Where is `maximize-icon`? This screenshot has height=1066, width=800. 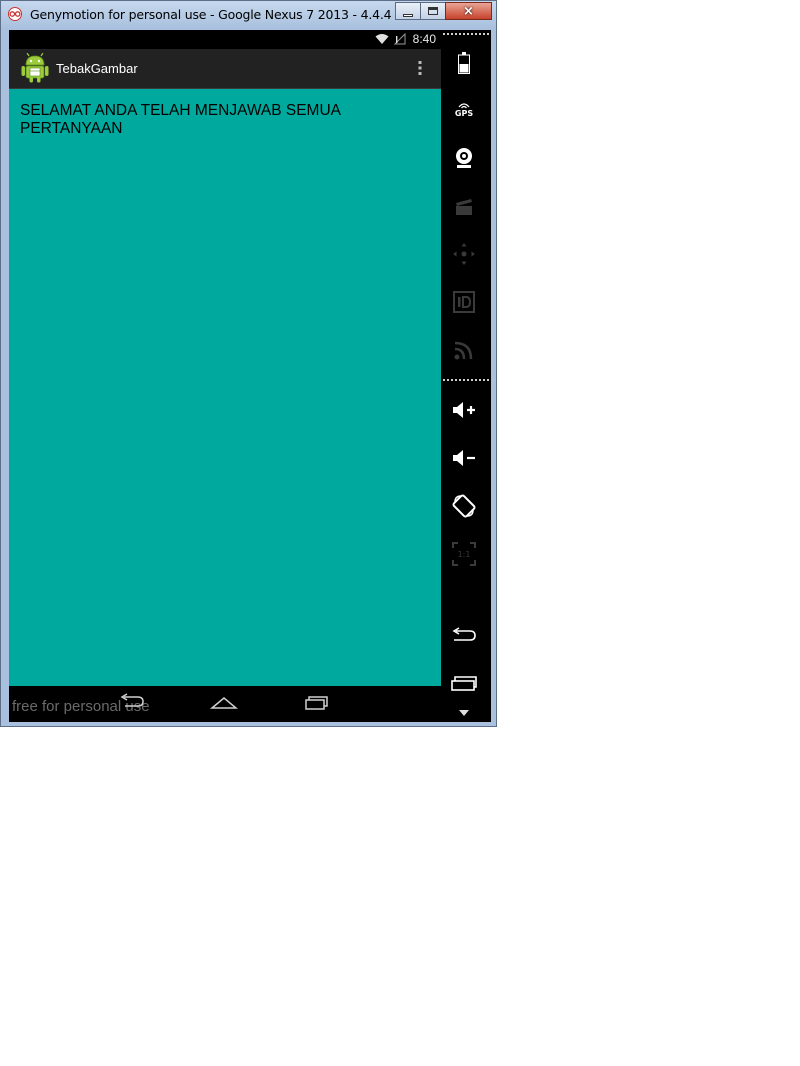
maximize-icon is located at coordinates (433, 11).